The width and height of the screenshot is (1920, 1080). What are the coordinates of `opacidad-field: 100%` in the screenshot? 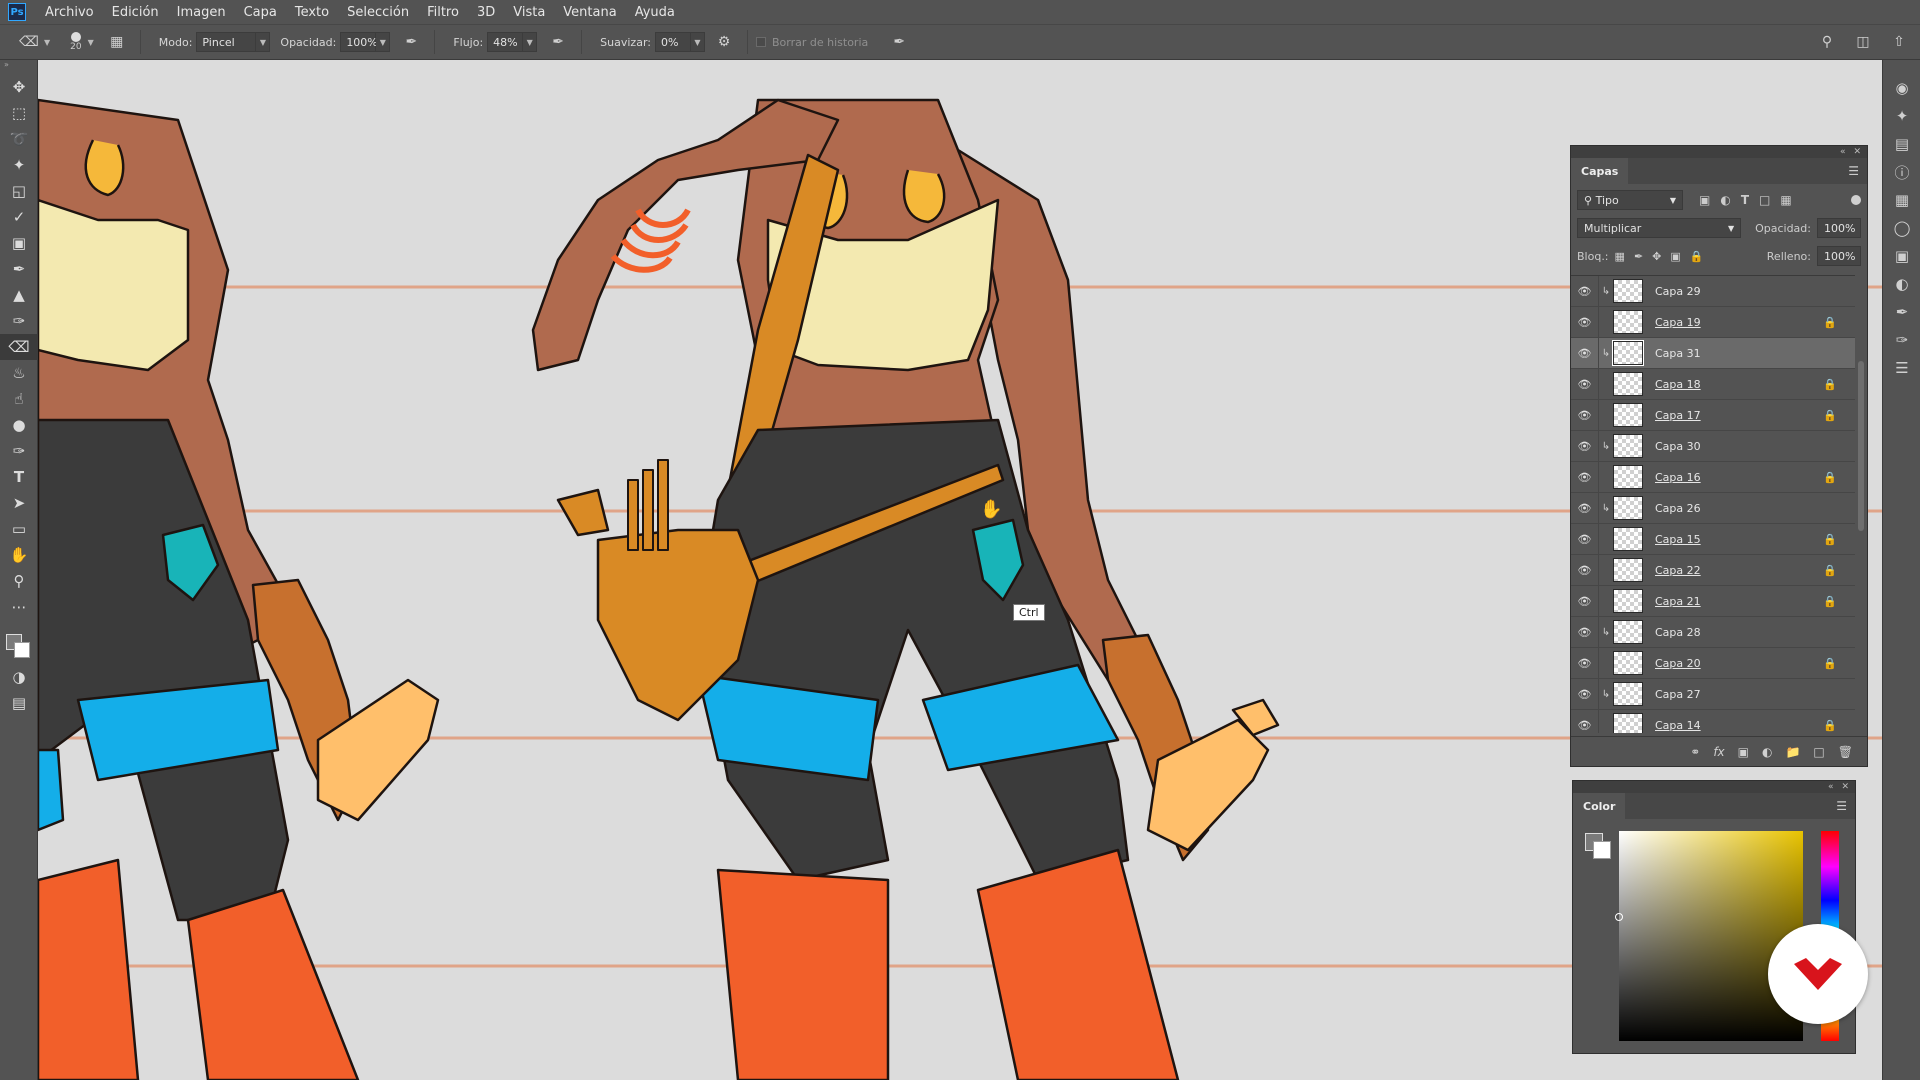 It's located at (359, 42).